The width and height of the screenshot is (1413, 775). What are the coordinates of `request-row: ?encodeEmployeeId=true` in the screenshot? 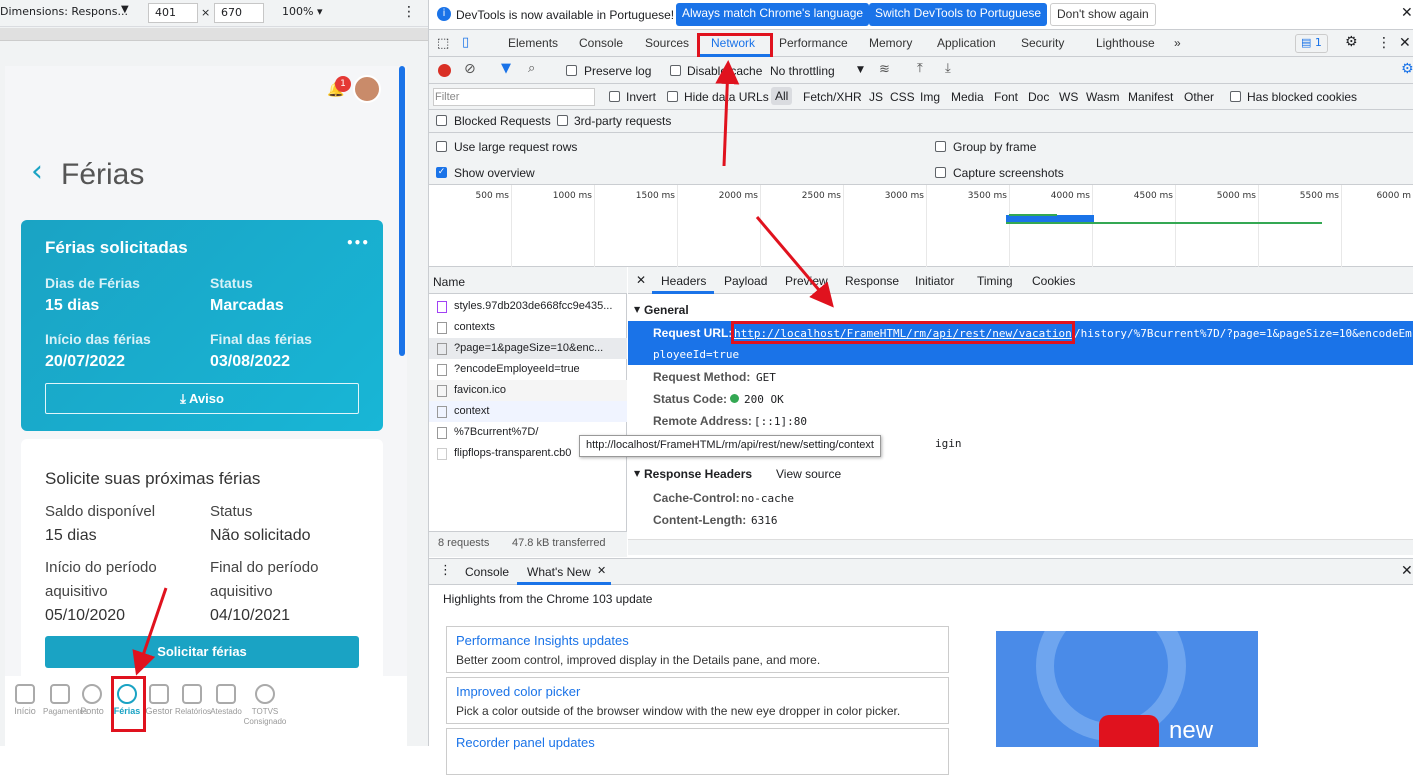 It's located at (528, 369).